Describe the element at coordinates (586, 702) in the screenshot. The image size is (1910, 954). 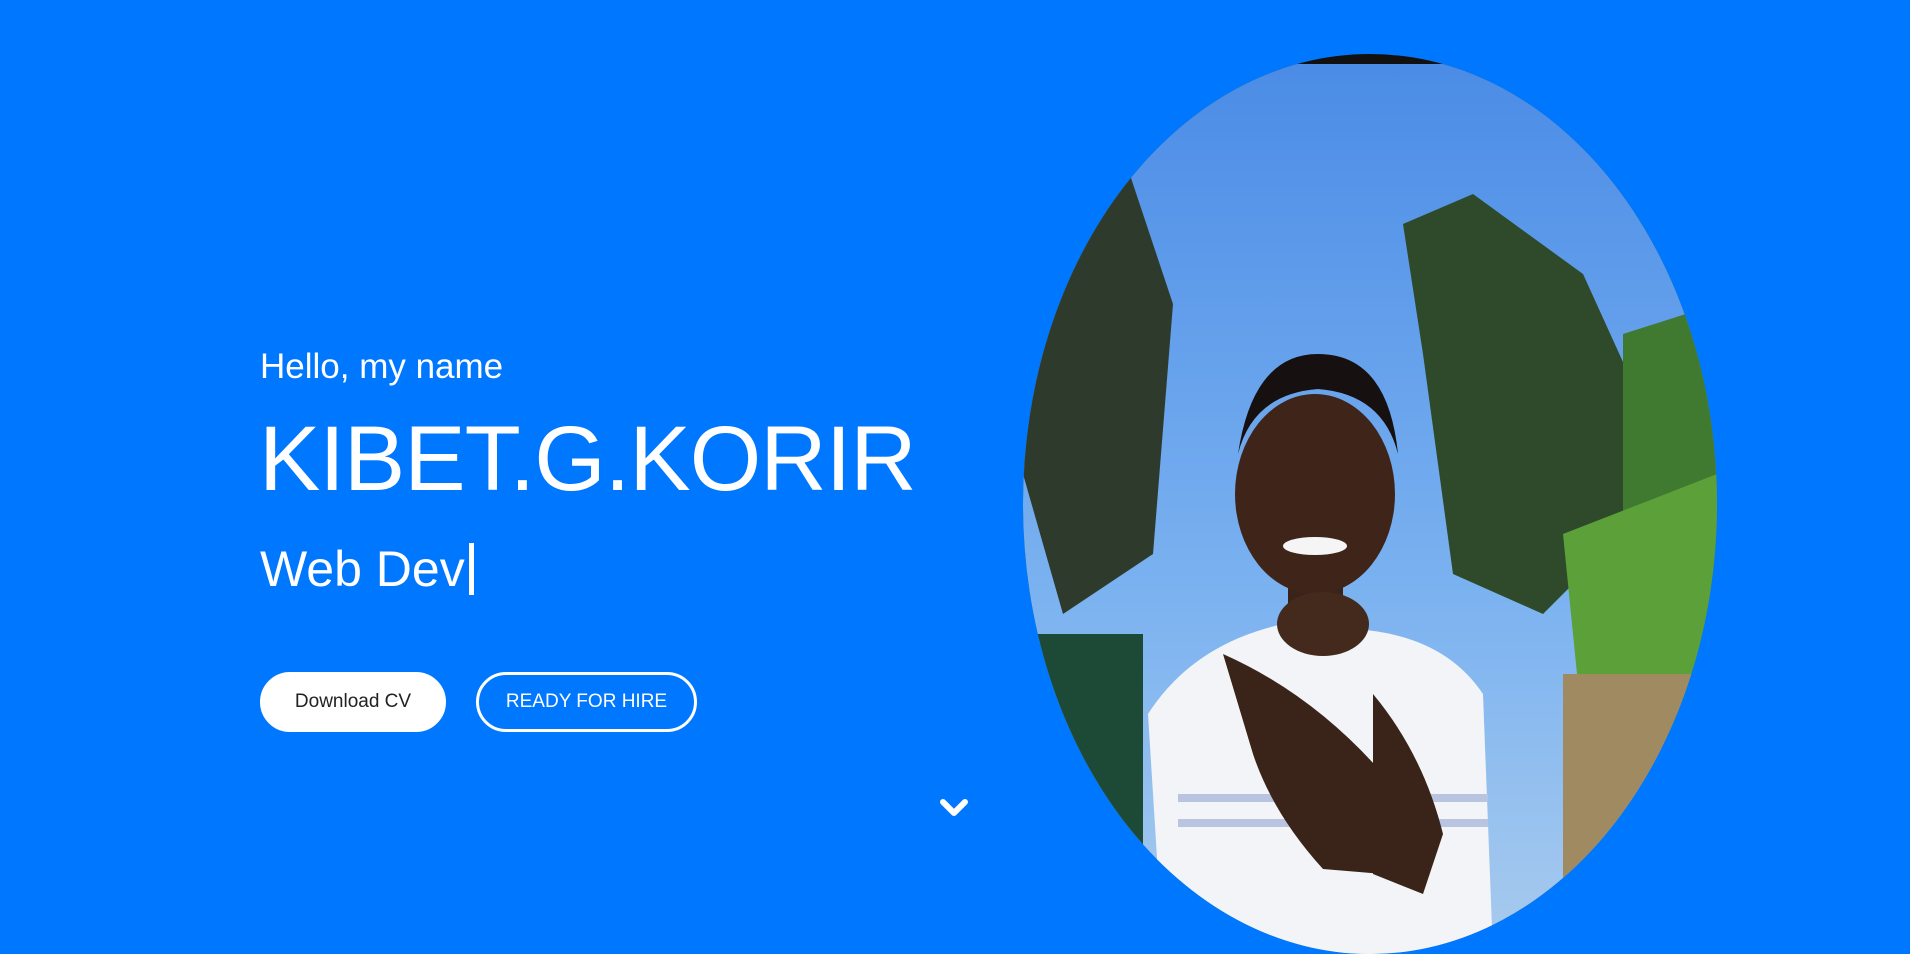
I see `ready-for-hire-button: READY FOR HIRE` at that location.